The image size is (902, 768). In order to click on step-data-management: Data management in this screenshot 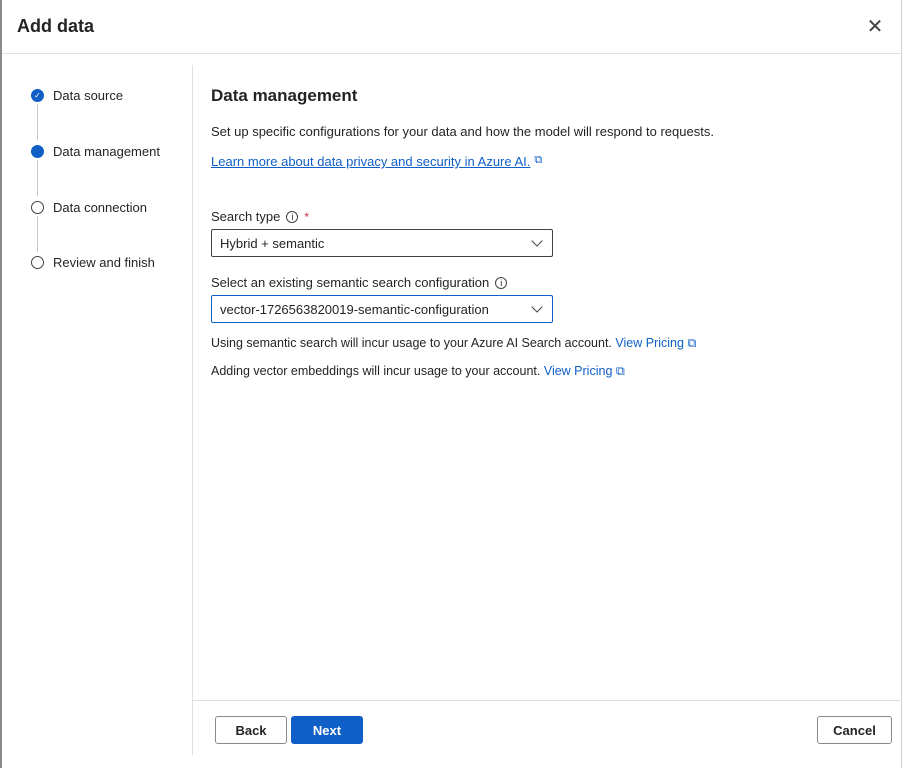, I will do `click(95, 151)`.